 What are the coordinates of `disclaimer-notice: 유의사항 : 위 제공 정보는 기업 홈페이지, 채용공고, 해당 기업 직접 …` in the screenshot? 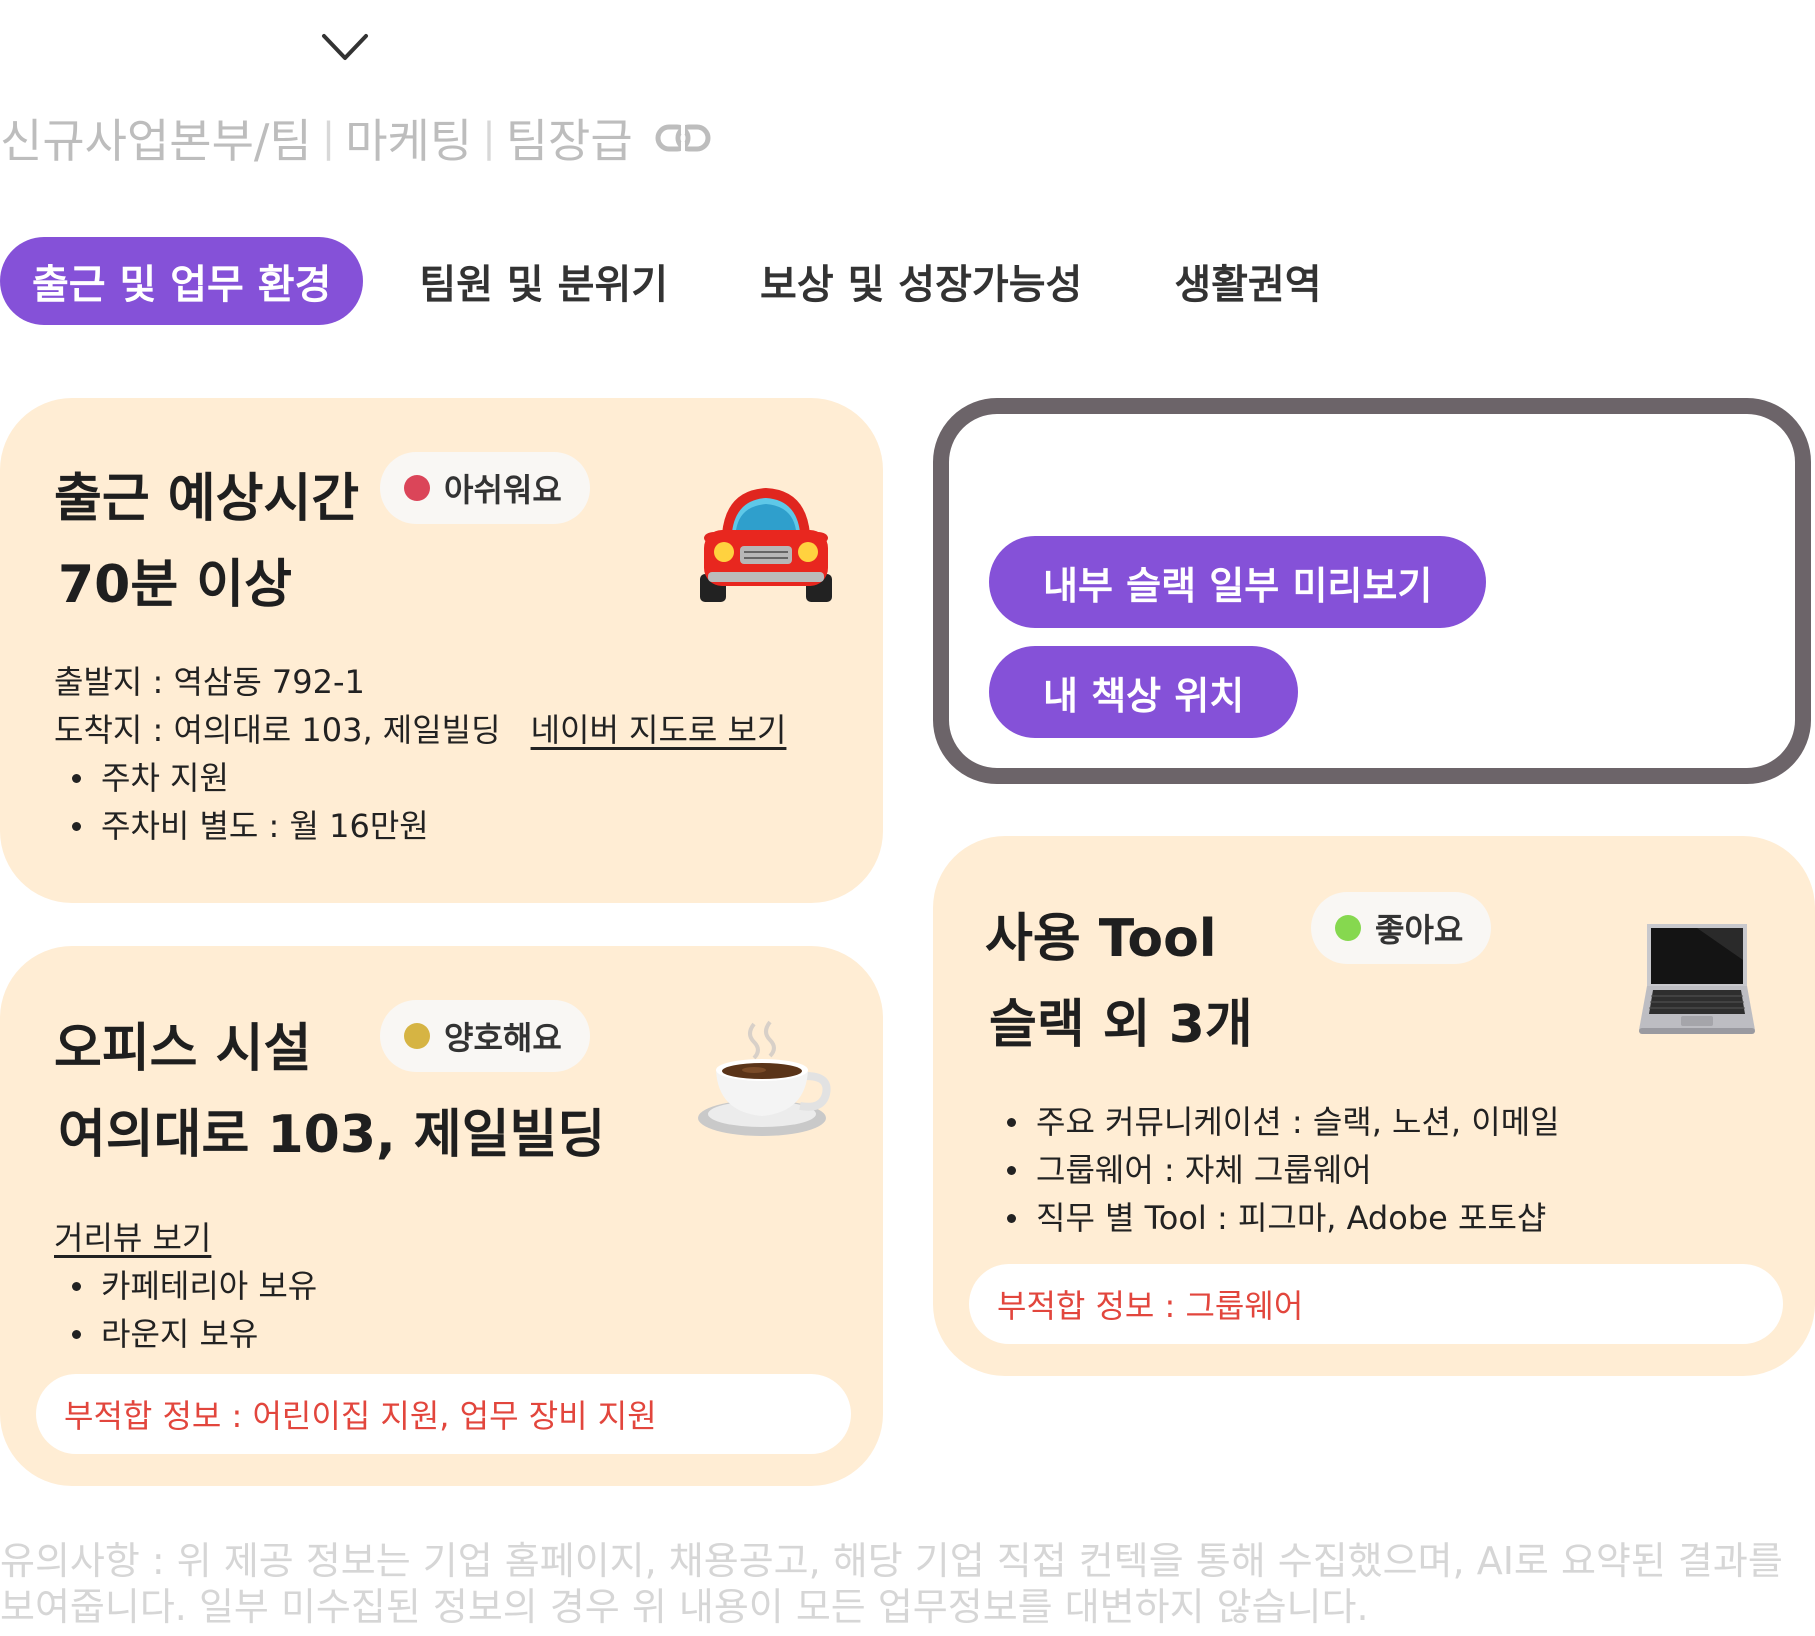 It's located at (891, 1584).